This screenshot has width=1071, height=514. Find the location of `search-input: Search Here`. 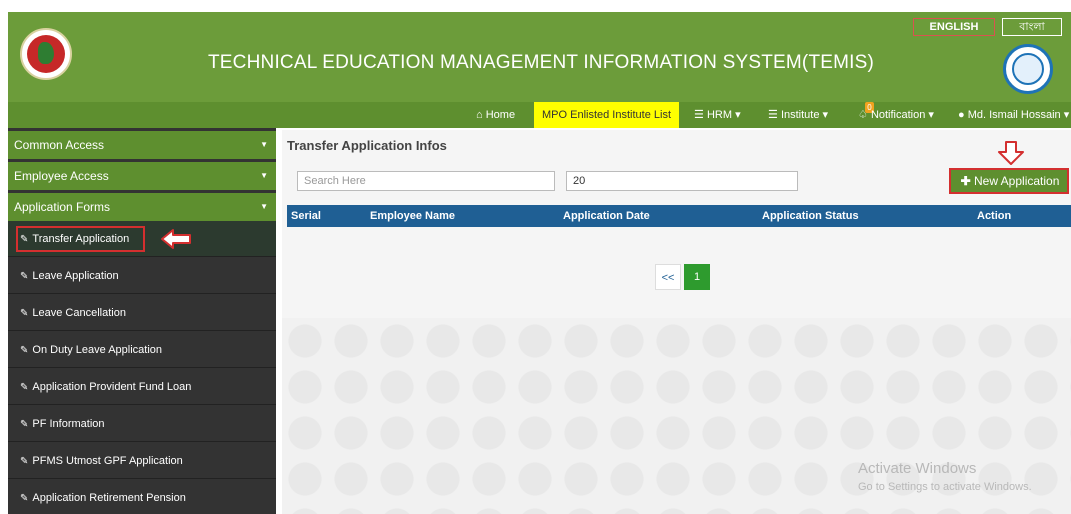

search-input: Search Here is located at coordinates (426, 181).